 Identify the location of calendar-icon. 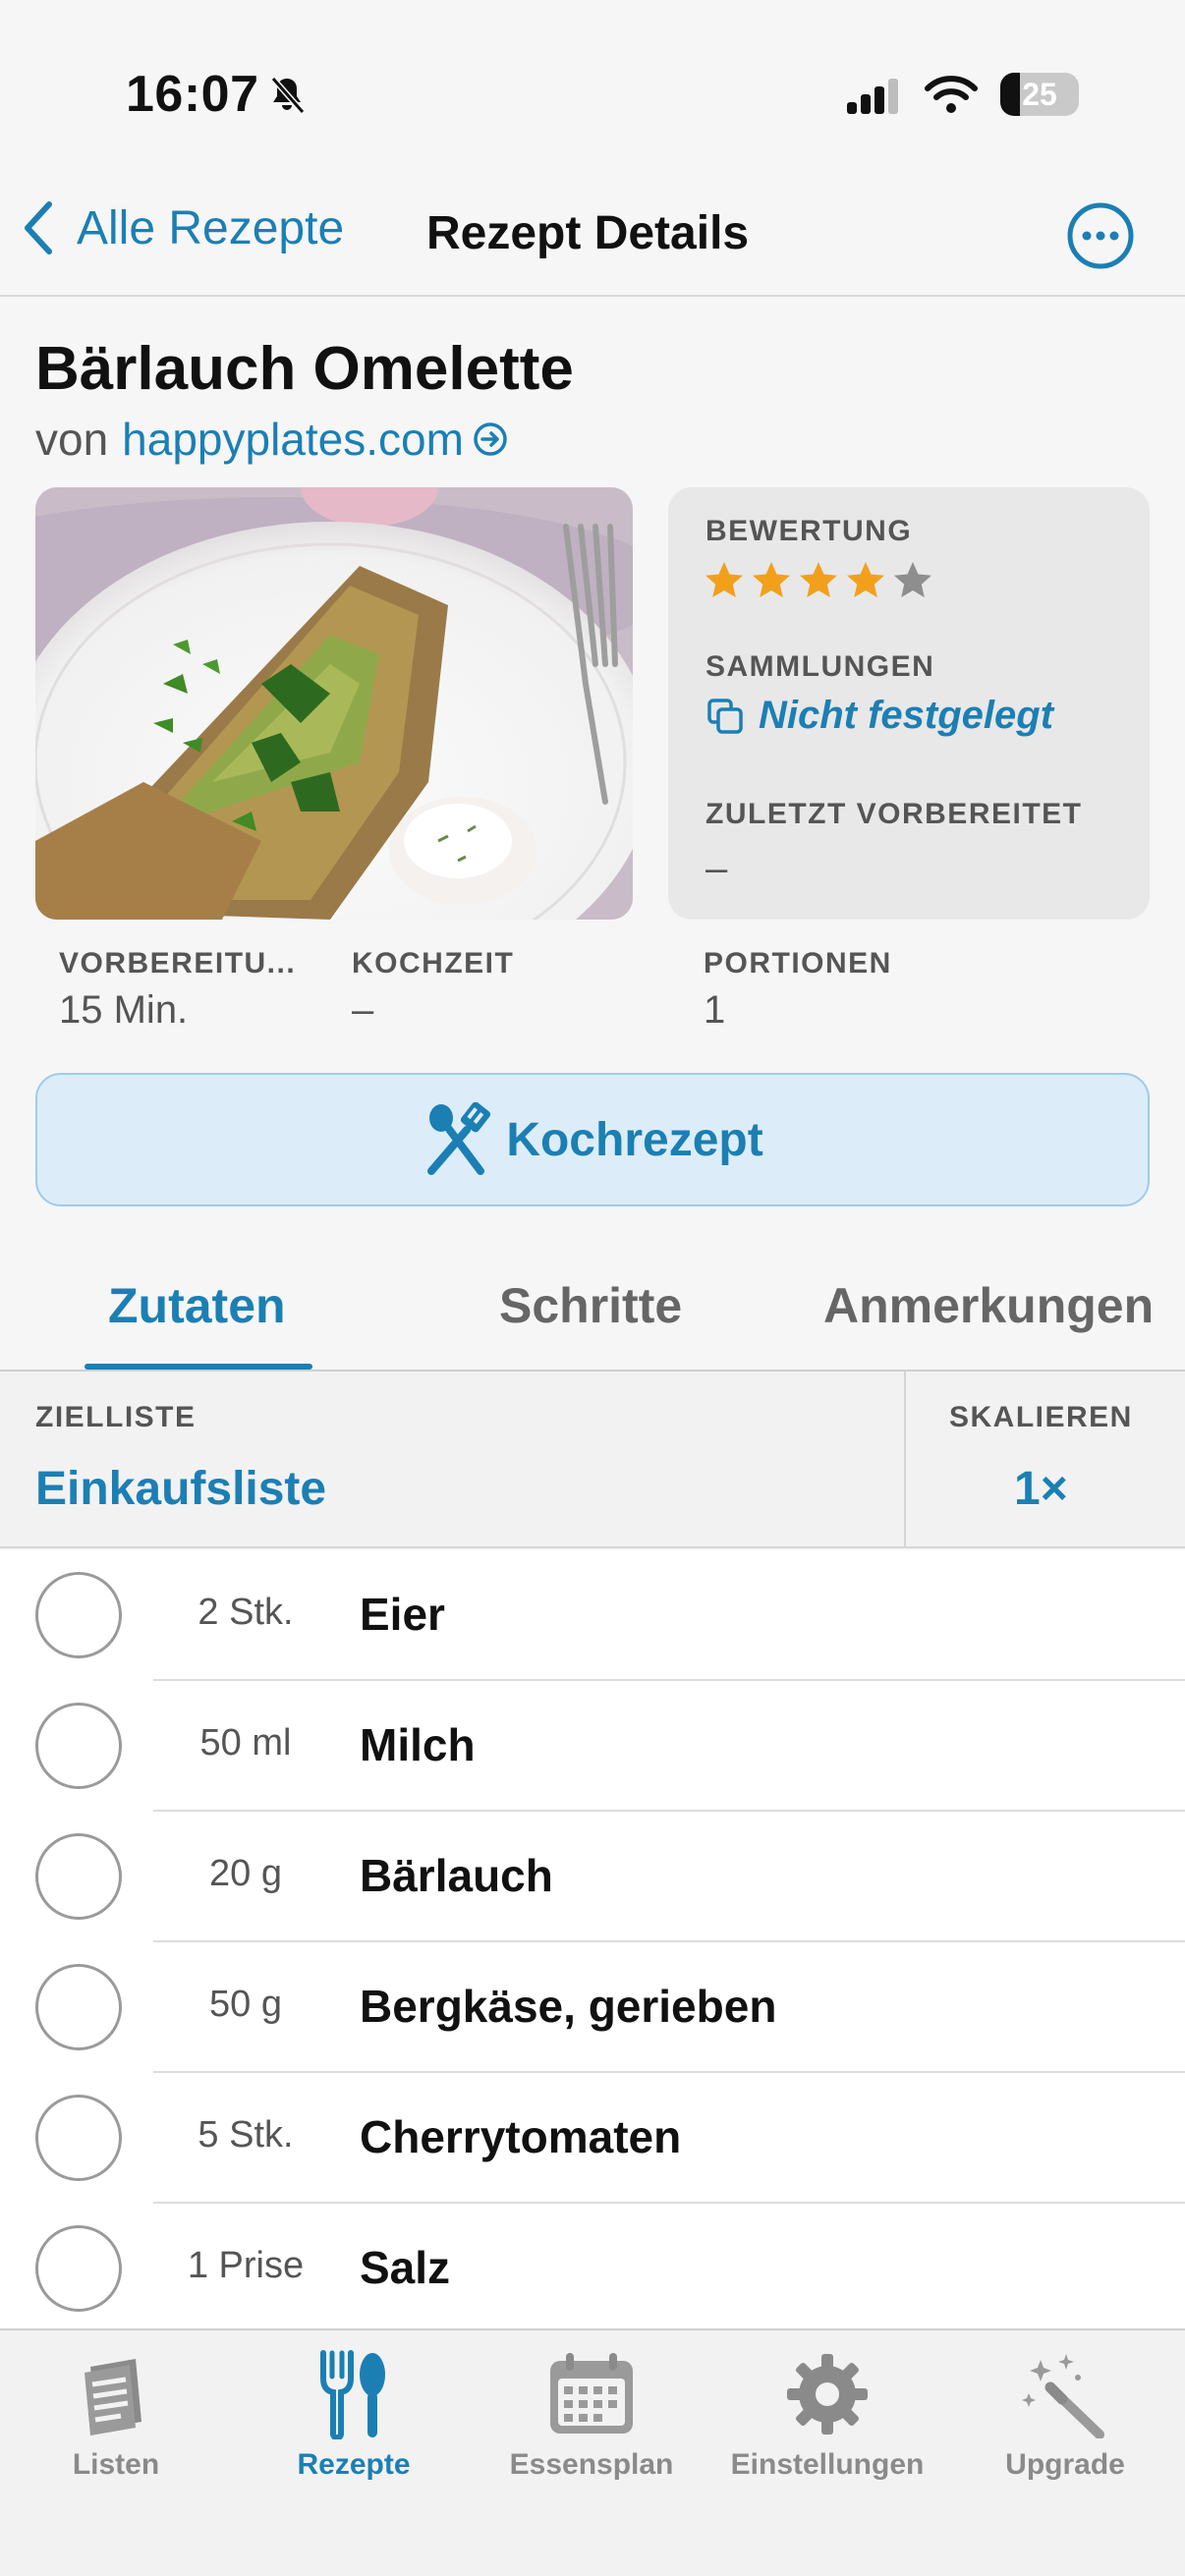
(592, 2393).